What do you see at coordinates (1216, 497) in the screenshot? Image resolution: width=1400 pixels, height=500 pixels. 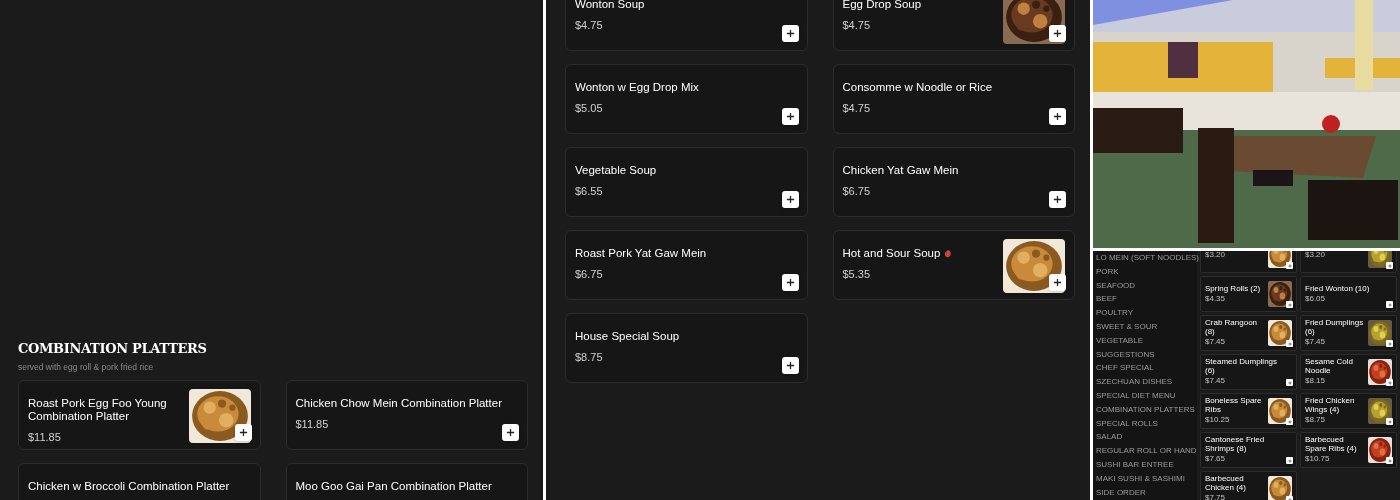 I see `item-price: $7.75` at bounding box center [1216, 497].